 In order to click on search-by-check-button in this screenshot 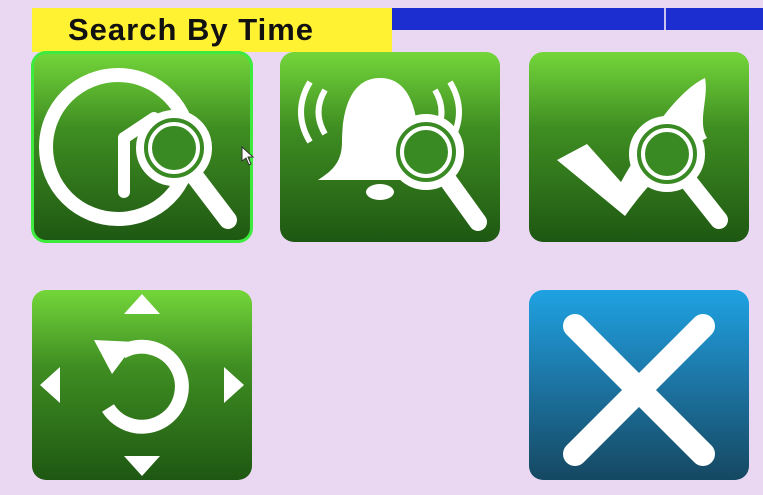, I will do `click(639, 147)`.